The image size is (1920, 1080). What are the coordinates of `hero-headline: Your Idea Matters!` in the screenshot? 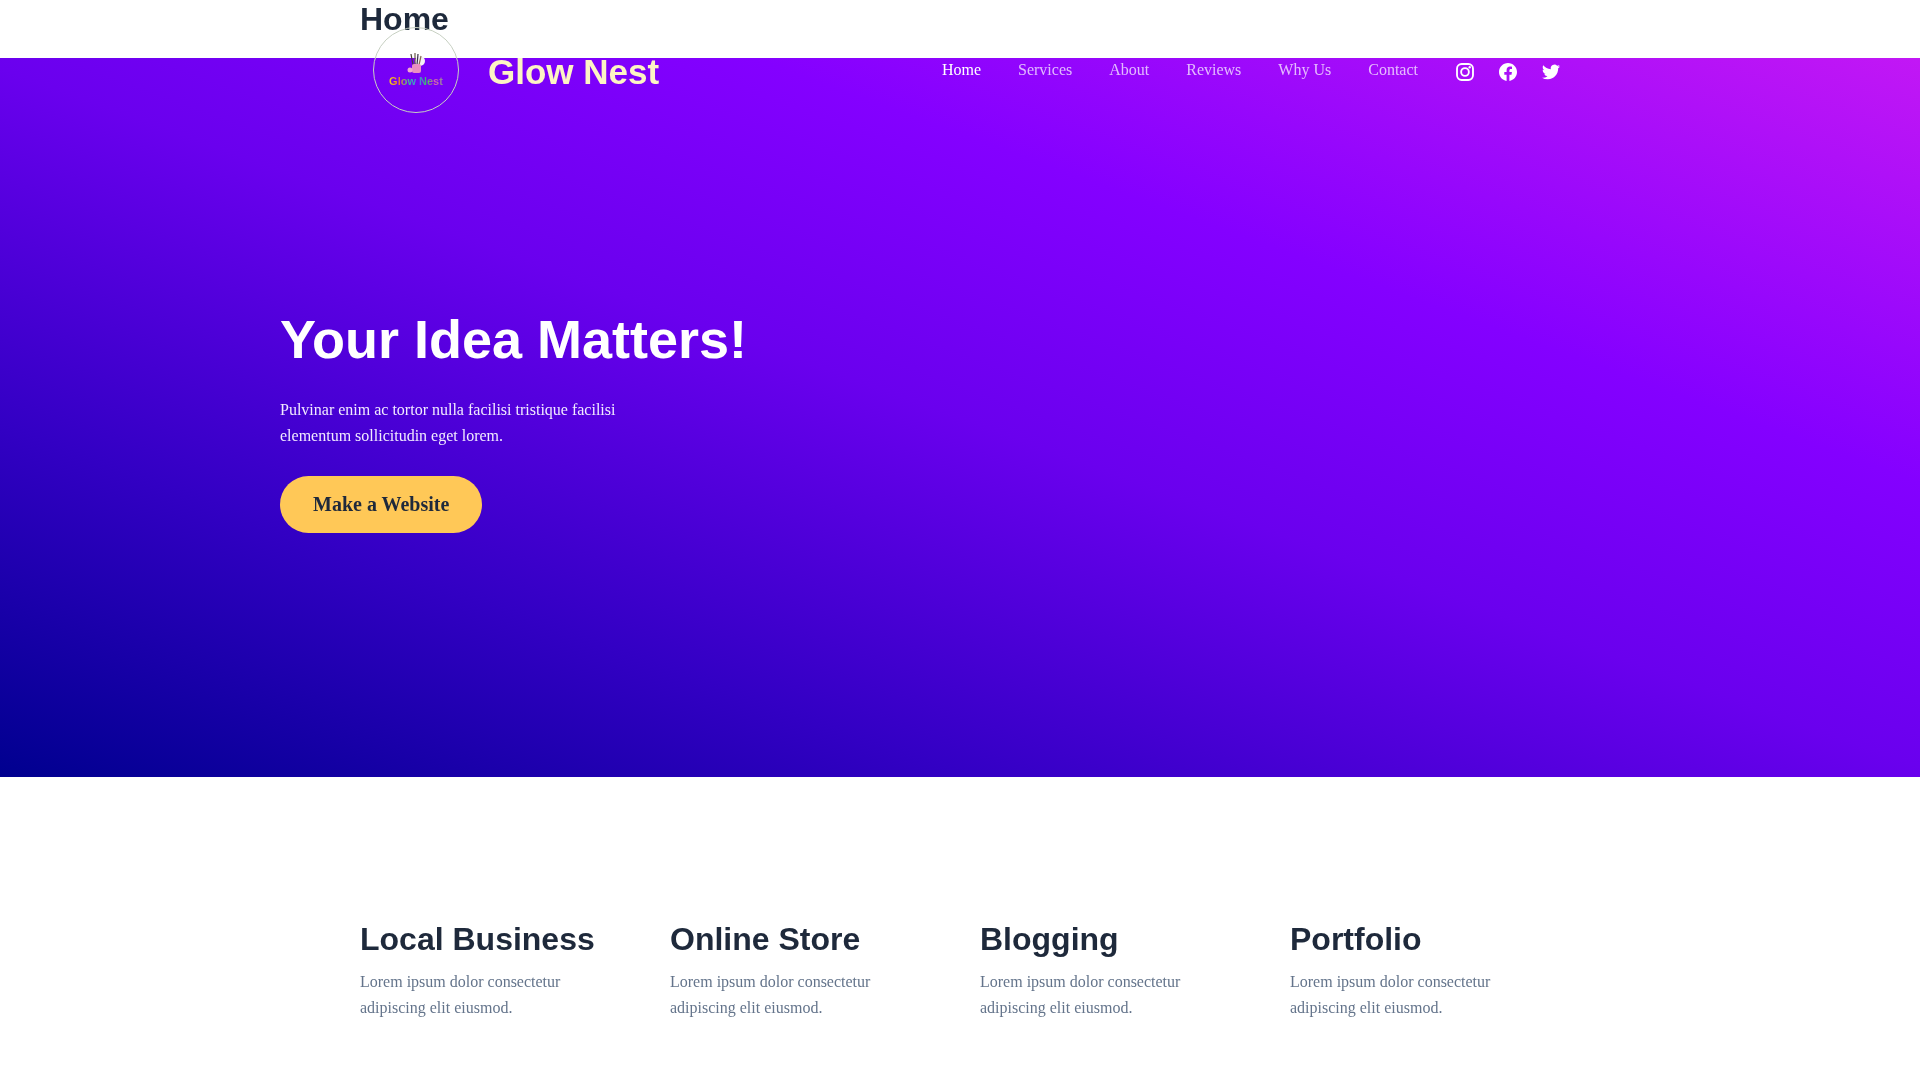 It's located at (514, 339).